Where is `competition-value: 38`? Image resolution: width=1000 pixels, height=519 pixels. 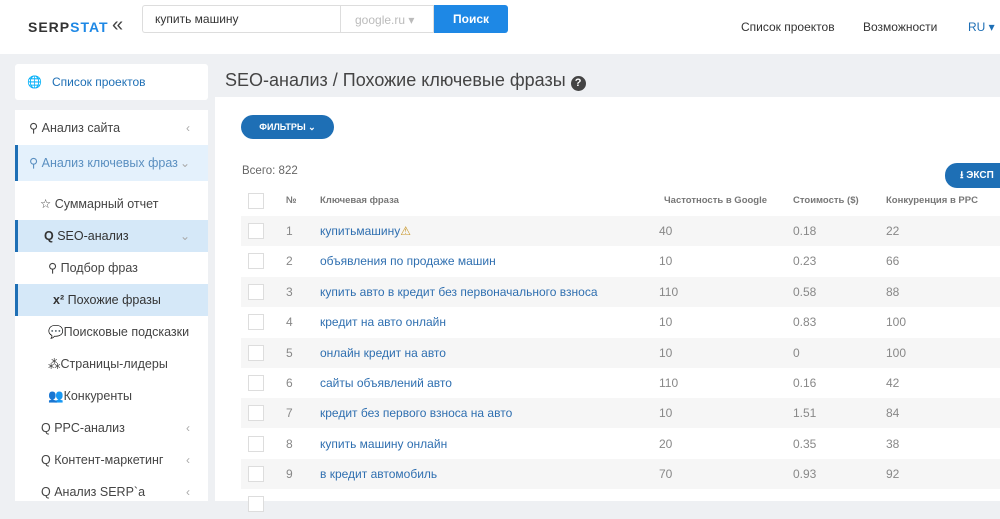
competition-value: 38 is located at coordinates (893, 443).